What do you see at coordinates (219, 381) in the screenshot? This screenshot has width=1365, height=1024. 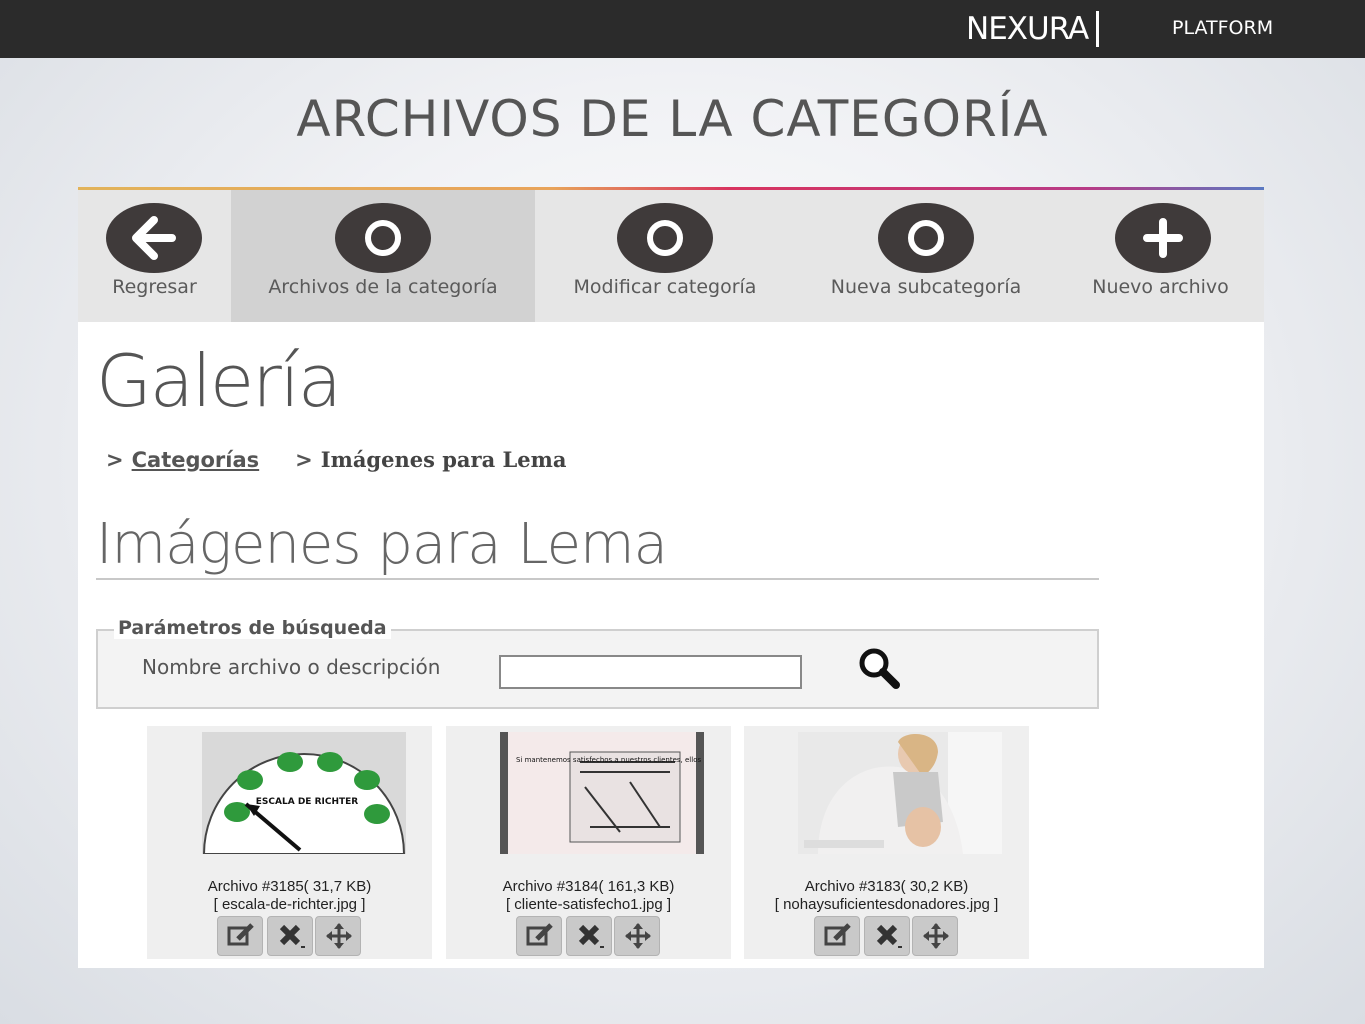 I see `page-title: Galería` at bounding box center [219, 381].